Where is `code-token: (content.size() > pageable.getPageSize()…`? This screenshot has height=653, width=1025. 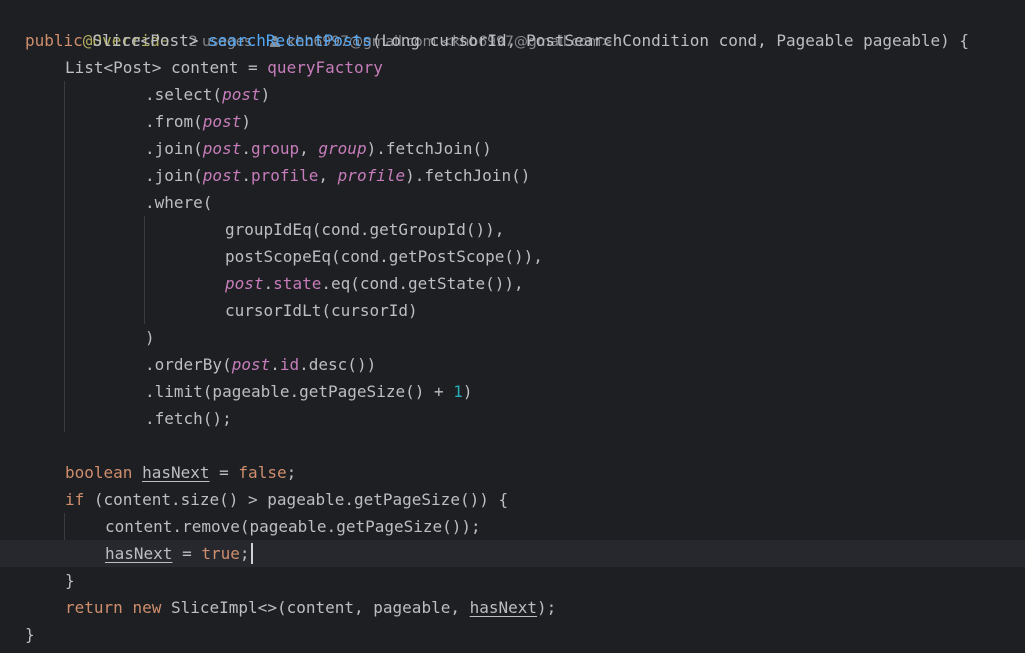 code-token: (content.size() > pageable.getPageSize()… is located at coordinates (296, 499).